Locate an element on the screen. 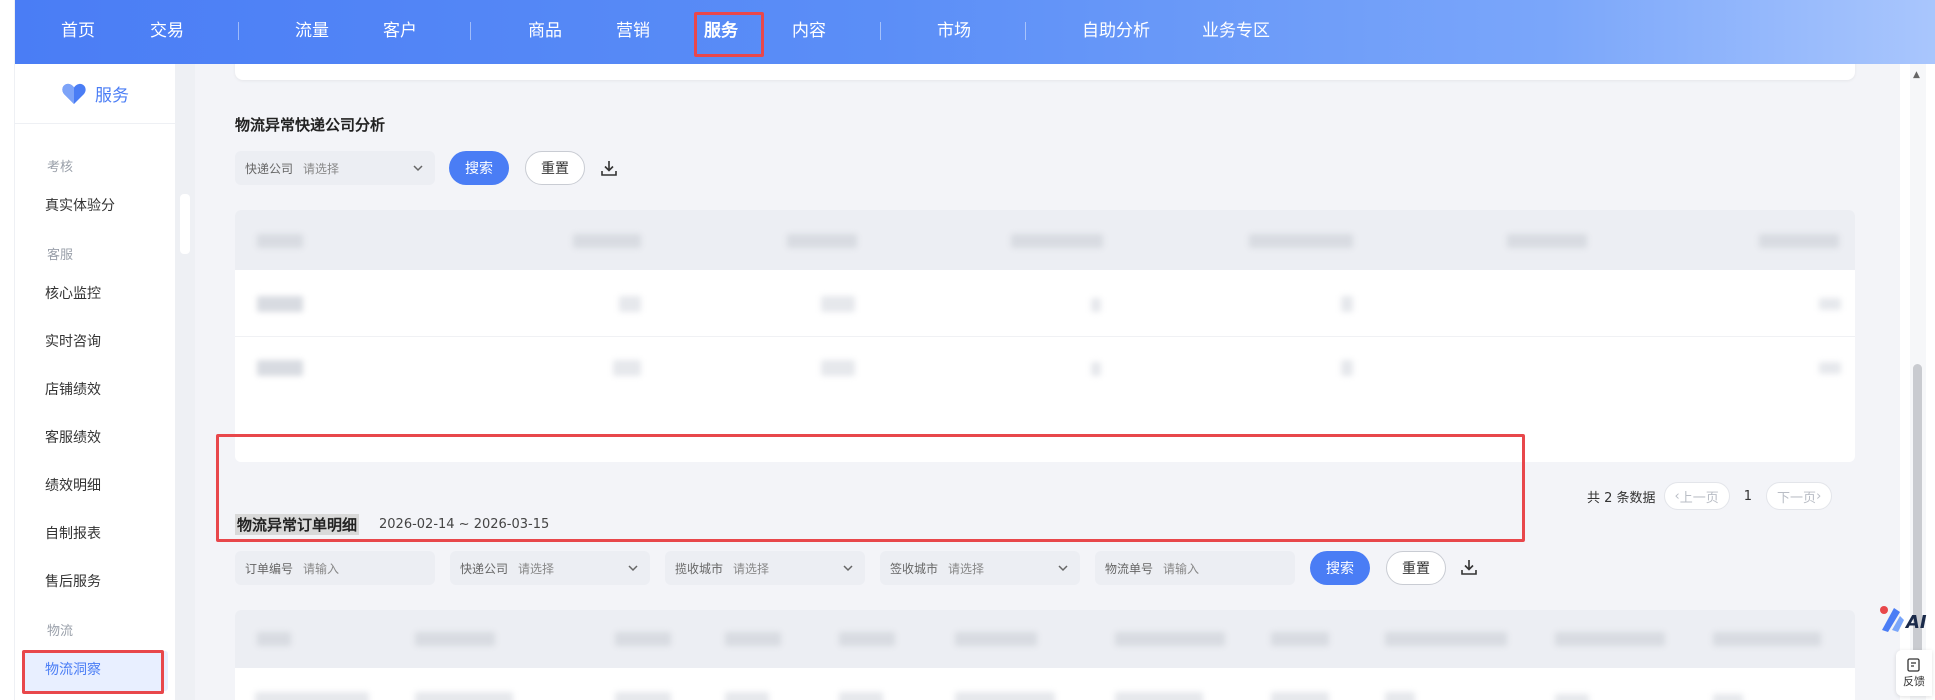  row-divider is located at coordinates (1045, 336).